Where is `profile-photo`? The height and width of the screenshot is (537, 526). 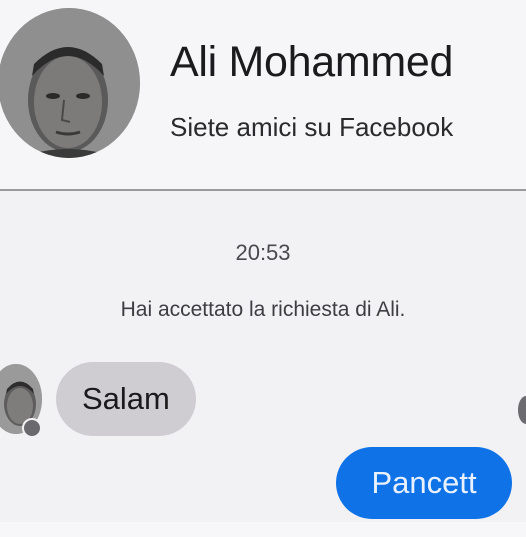 profile-photo is located at coordinates (70, 83).